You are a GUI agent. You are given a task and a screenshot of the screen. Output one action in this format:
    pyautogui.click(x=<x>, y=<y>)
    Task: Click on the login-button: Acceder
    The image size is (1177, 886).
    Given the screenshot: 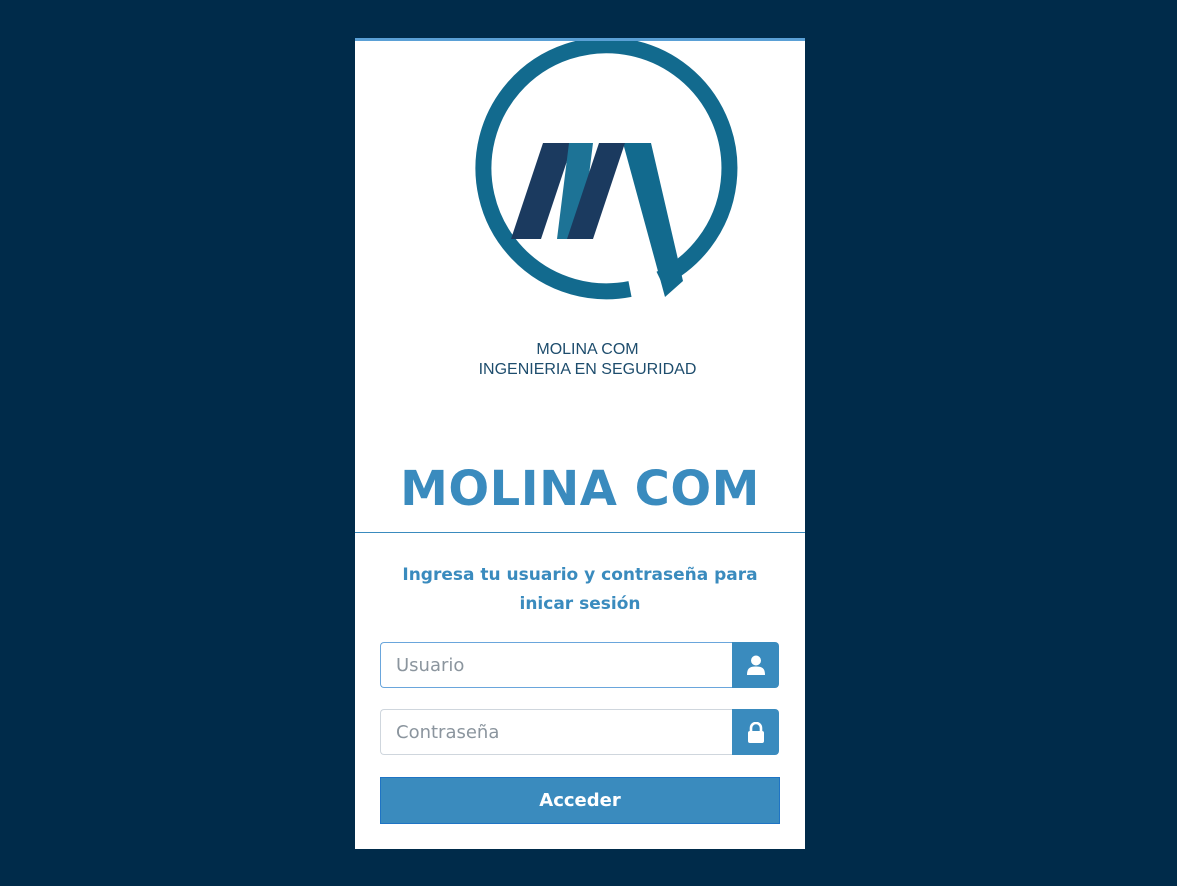 What is the action you would take?
    pyautogui.click(x=580, y=800)
    